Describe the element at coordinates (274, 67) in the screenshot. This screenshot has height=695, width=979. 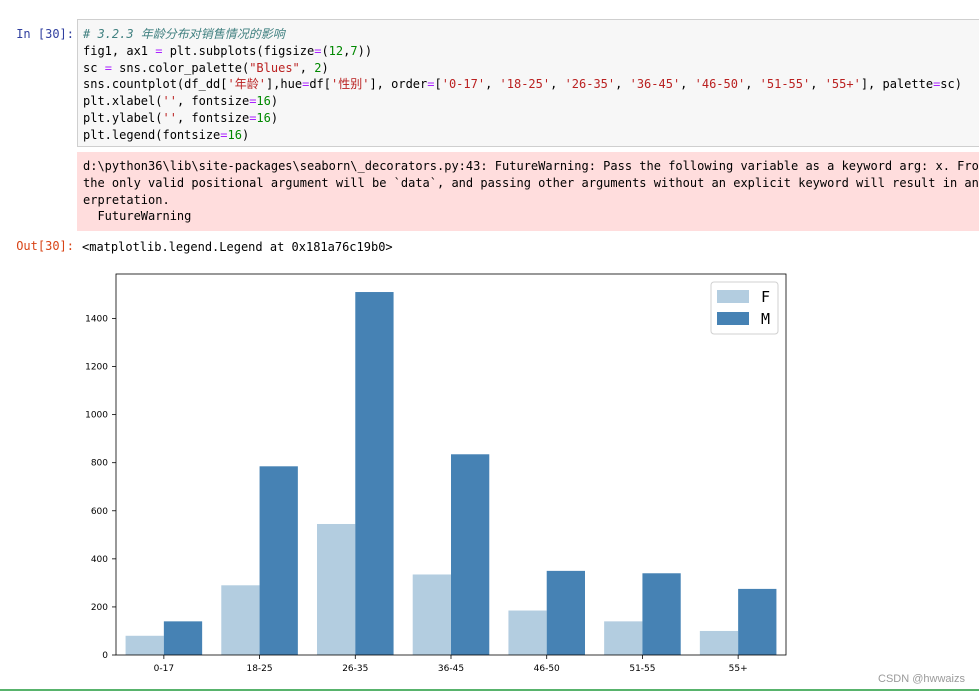
I see `code-token: "Blues"` at that location.